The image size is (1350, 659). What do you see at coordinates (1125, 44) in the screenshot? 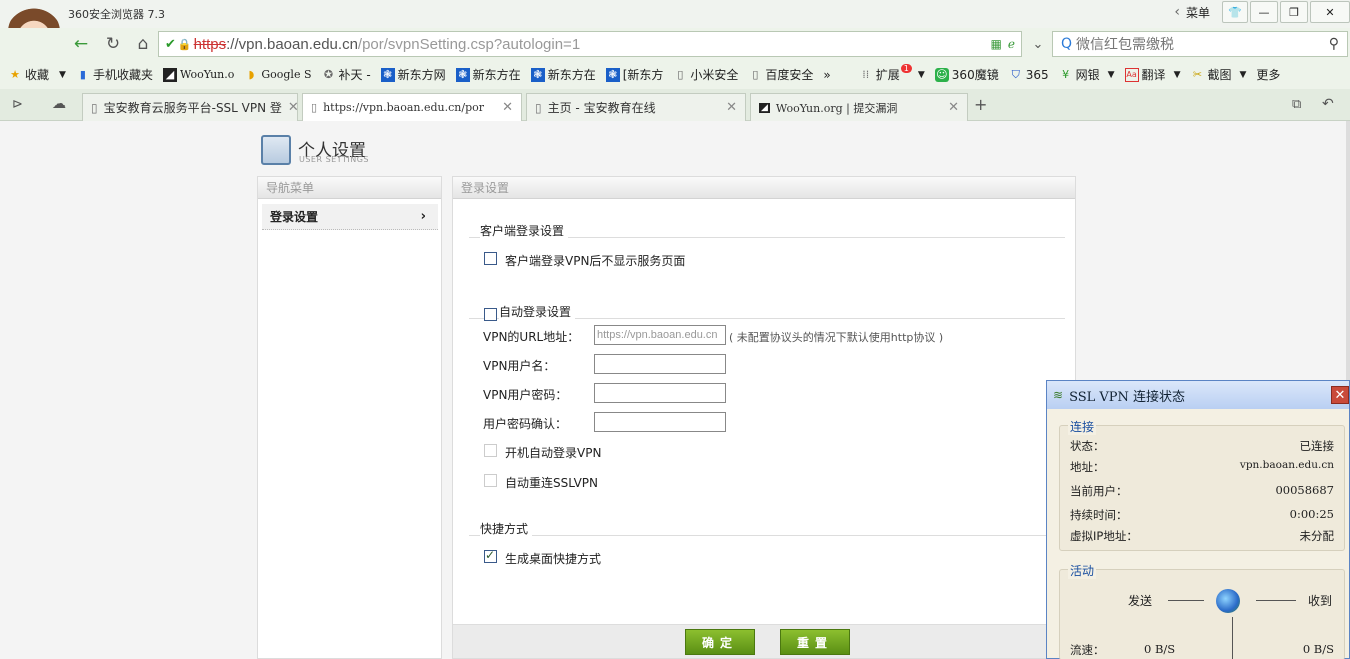
I see `search-input: 微信红包需缴税` at bounding box center [1125, 44].